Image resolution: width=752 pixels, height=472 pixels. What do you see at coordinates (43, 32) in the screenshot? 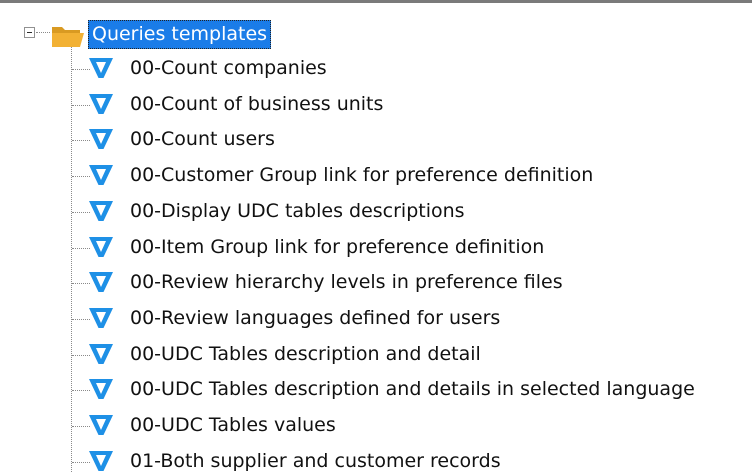
I see `tree-connector` at bounding box center [43, 32].